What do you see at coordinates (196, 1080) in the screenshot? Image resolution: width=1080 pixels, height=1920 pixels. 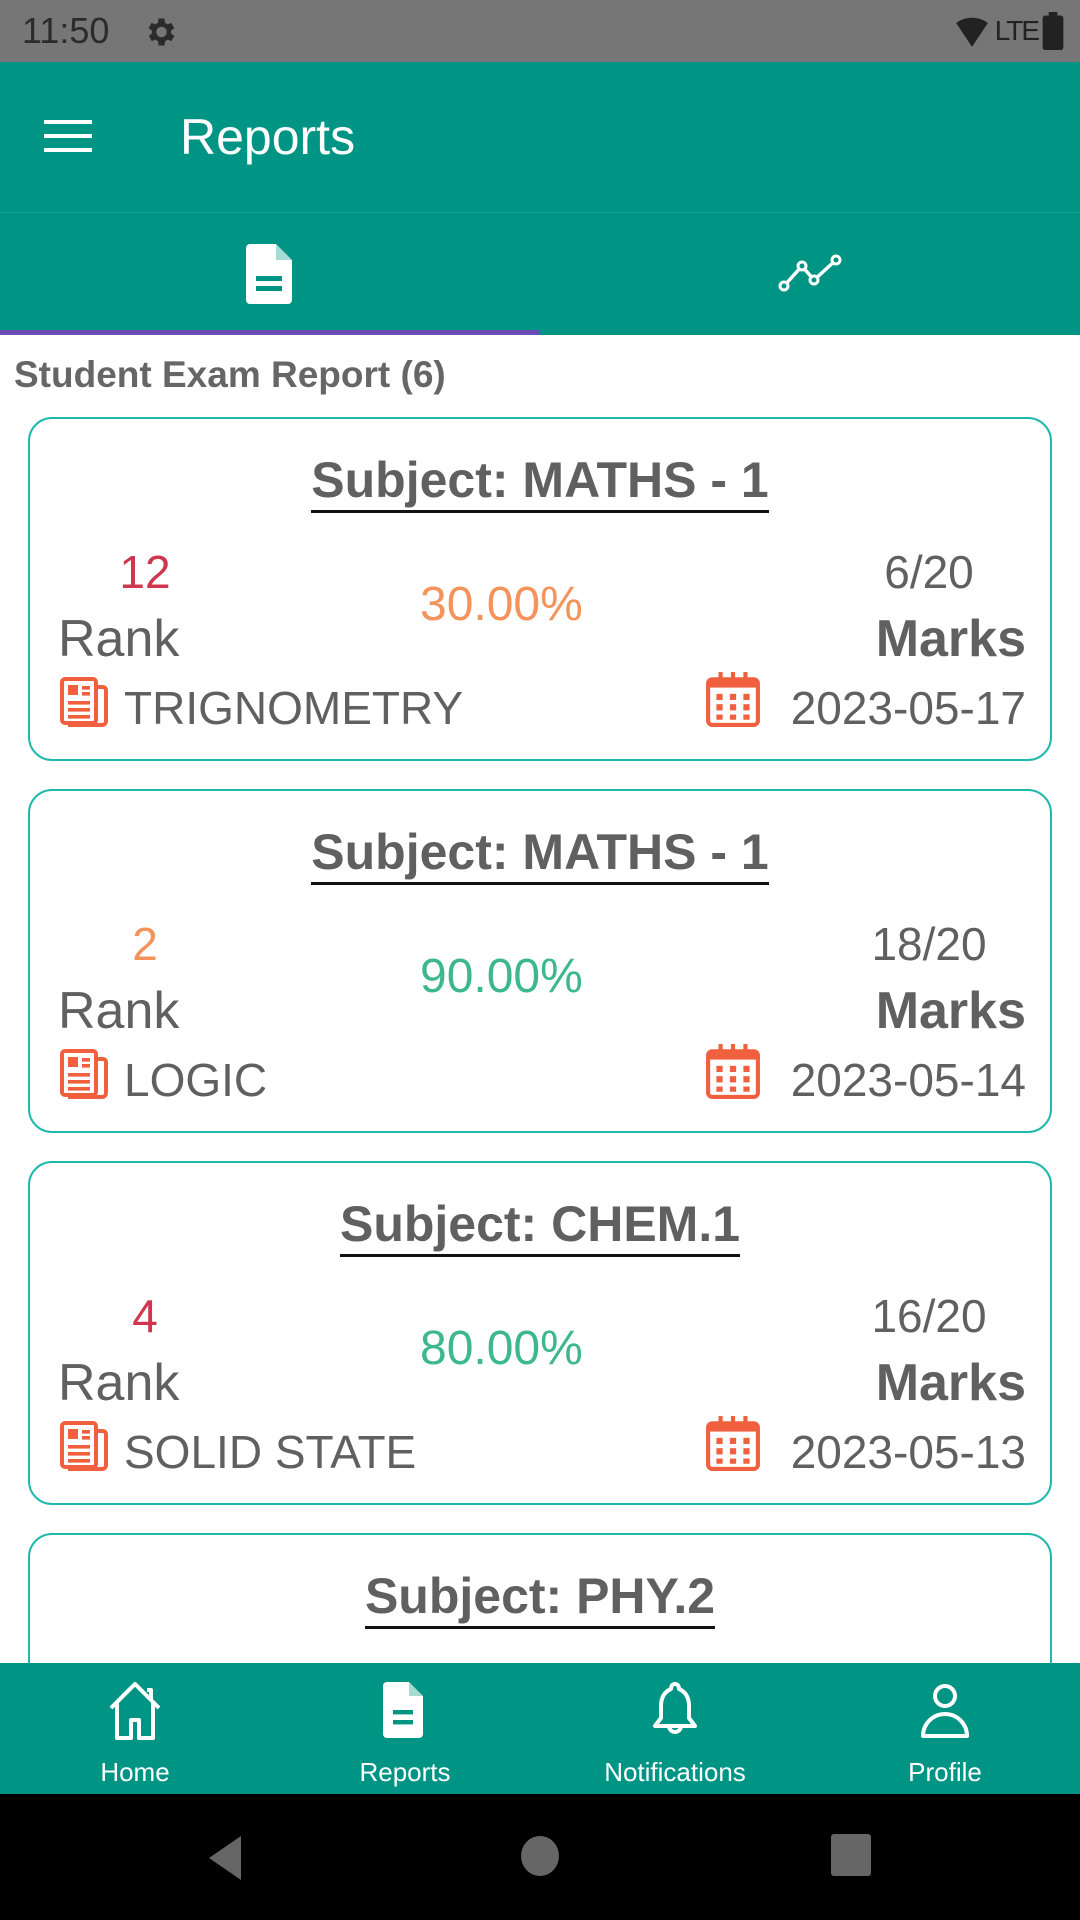 I see `topic-name: LOGIC` at bounding box center [196, 1080].